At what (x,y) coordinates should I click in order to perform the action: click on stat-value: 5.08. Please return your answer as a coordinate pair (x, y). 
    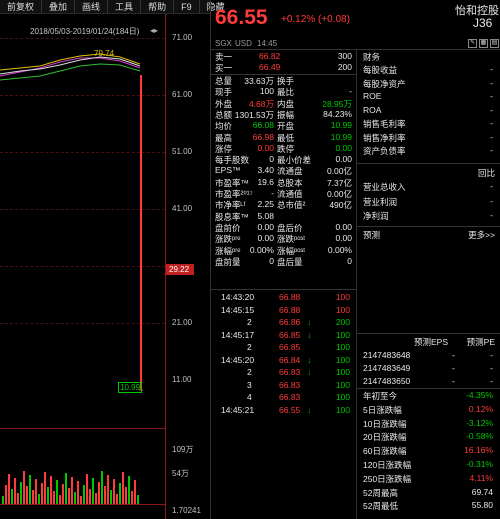
    Looking at the image, I should click on (265, 215).